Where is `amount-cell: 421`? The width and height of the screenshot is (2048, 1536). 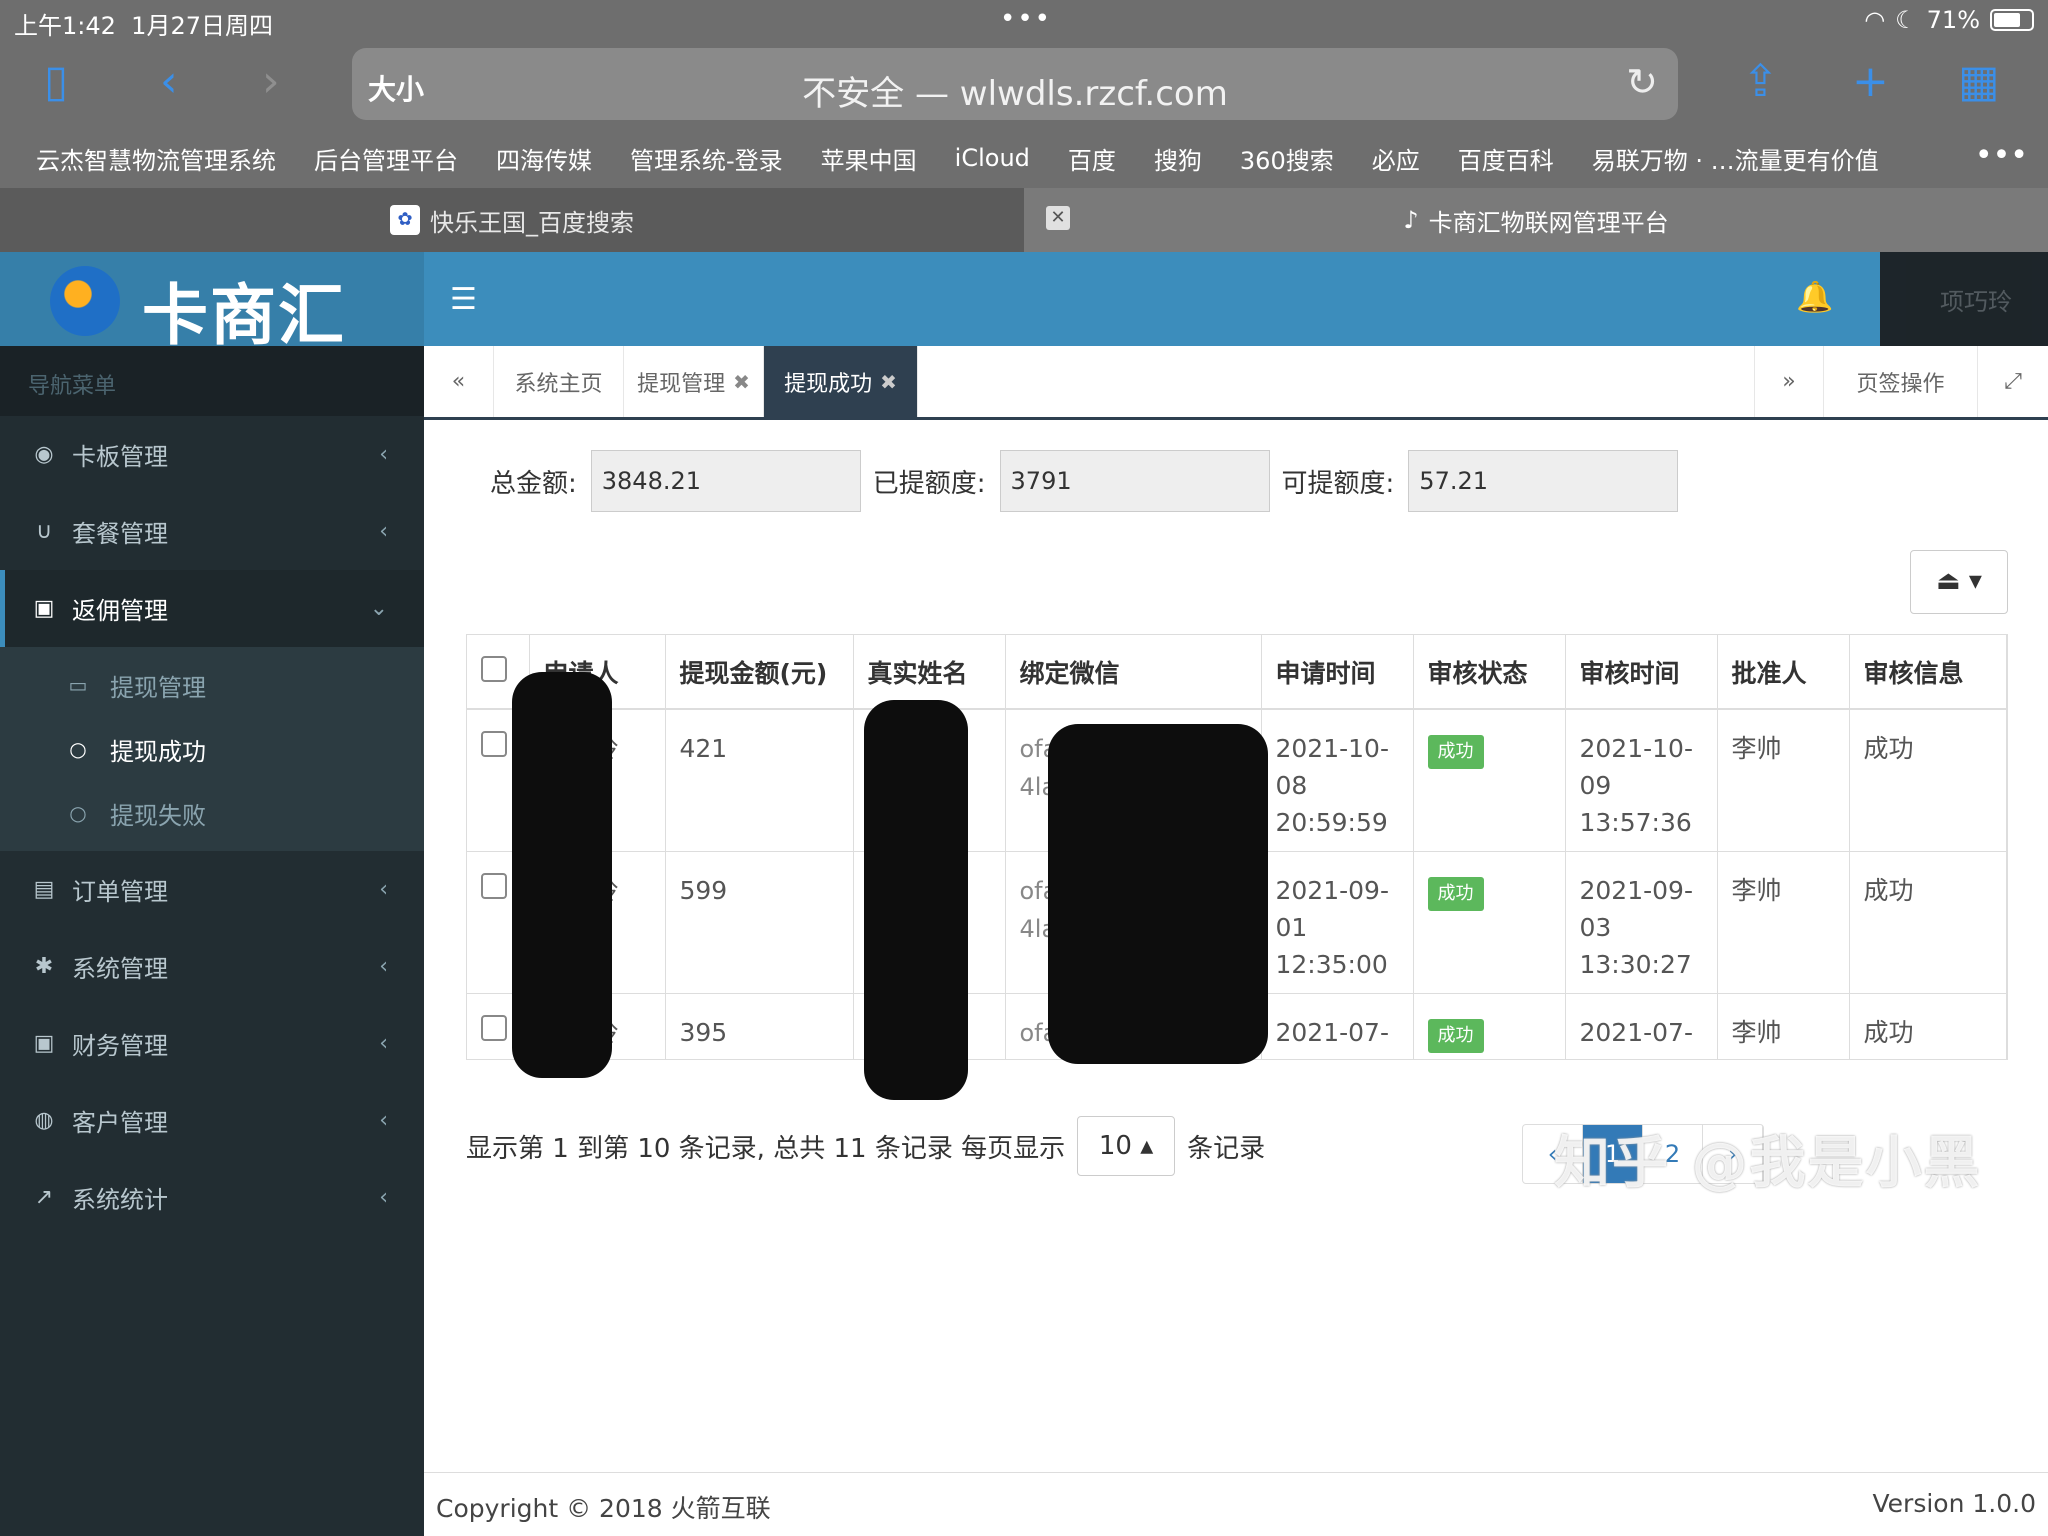 amount-cell: 421 is located at coordinates (759, 780).